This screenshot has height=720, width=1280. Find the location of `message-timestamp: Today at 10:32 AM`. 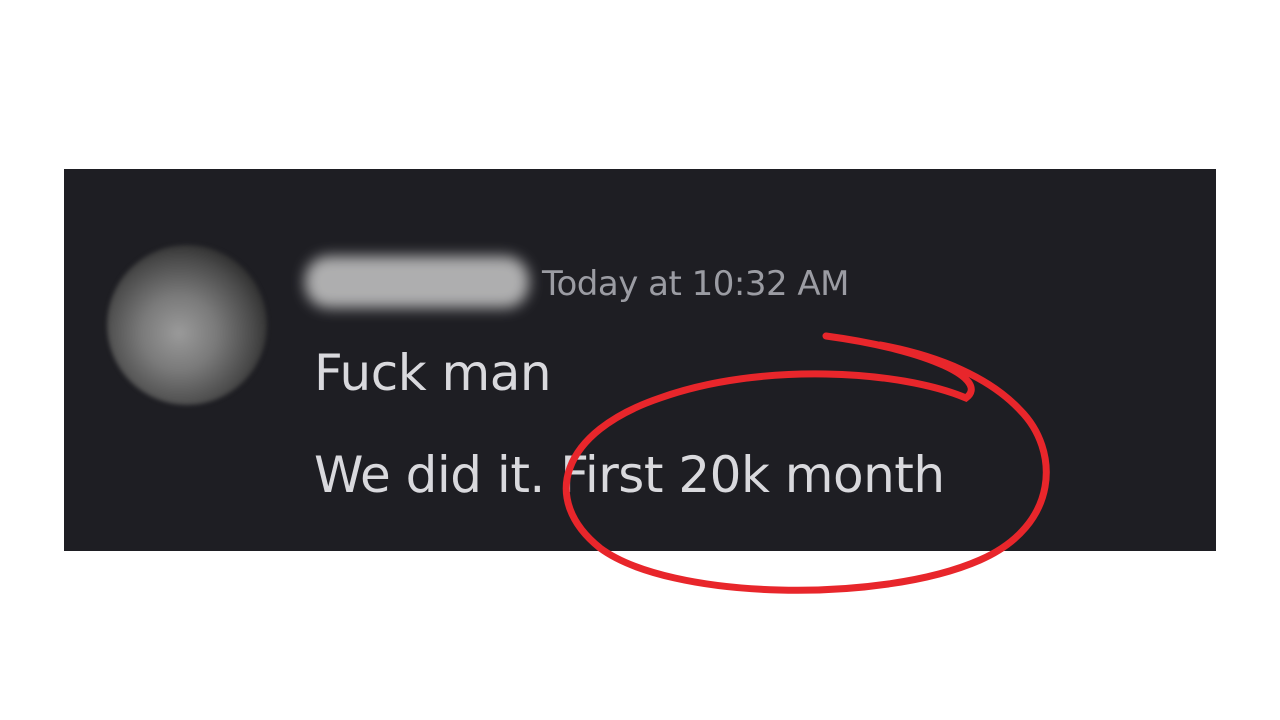

message-timestamp: Today at 10:32 AM is located at coordinates (696, 284).